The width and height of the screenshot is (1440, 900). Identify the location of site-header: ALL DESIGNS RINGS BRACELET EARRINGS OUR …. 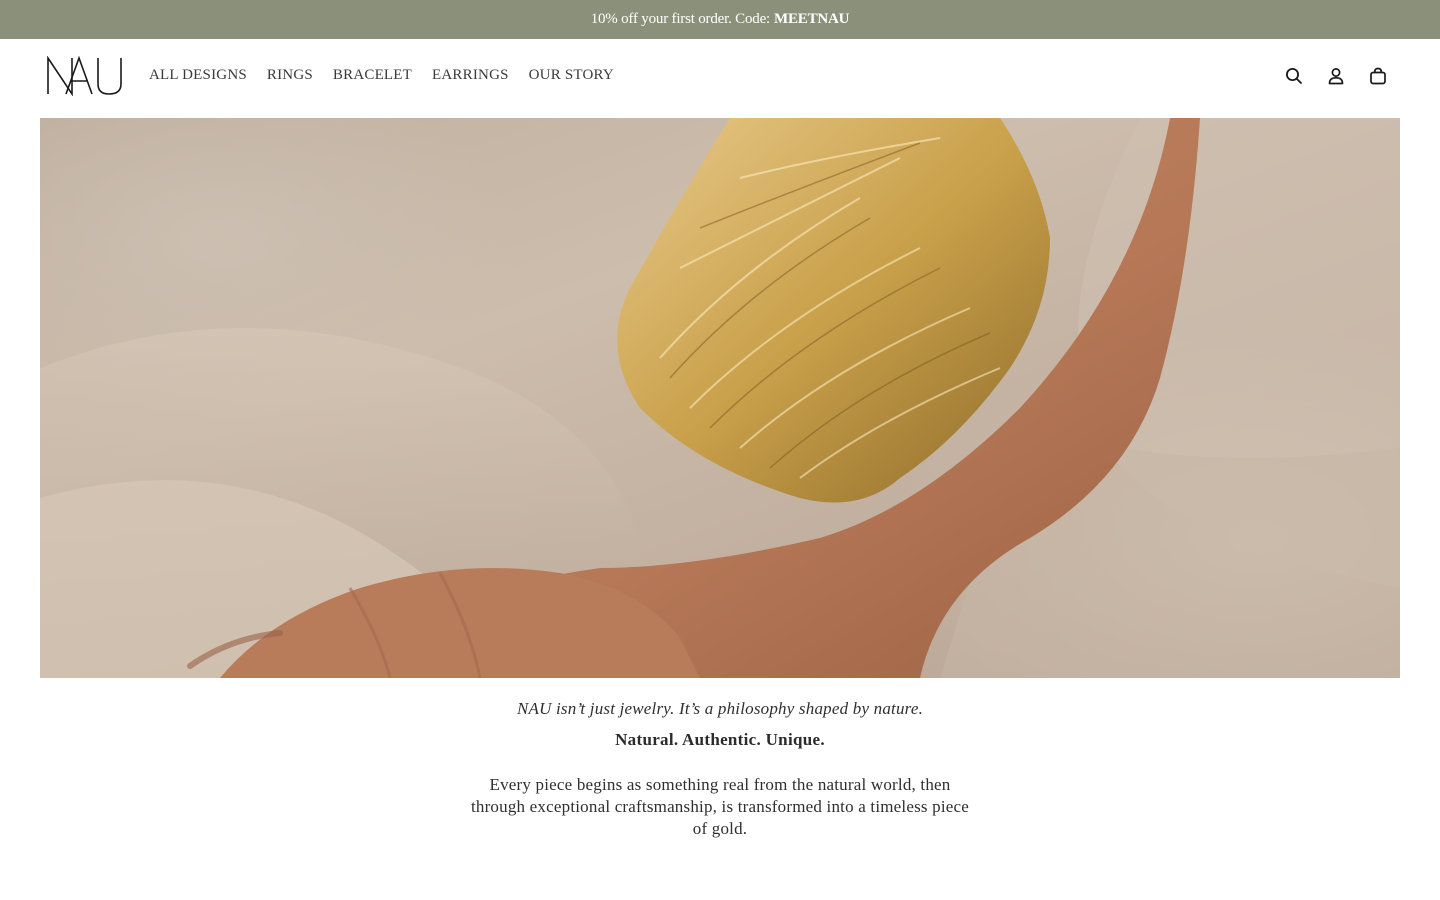
(720, 78).